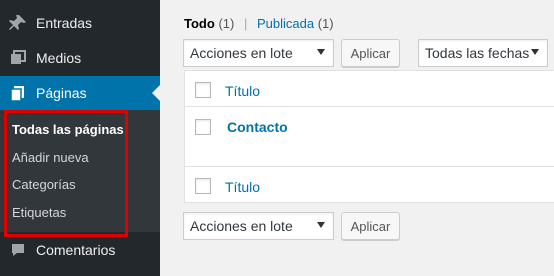 The height and width of the screenshot is (276, 554). I want to click on sidebar-item-comentarios: Comentarios, so click(80, 250).